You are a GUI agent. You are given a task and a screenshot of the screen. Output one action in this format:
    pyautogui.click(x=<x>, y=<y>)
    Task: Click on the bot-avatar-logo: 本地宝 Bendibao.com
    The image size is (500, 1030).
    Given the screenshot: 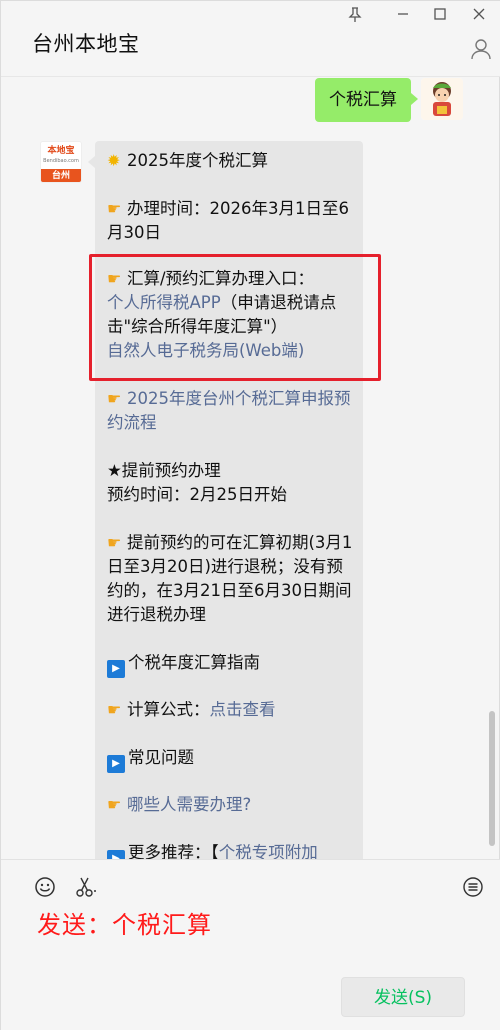 What is the action you would take?
    pyautogui.click(x=61, y=155)
    